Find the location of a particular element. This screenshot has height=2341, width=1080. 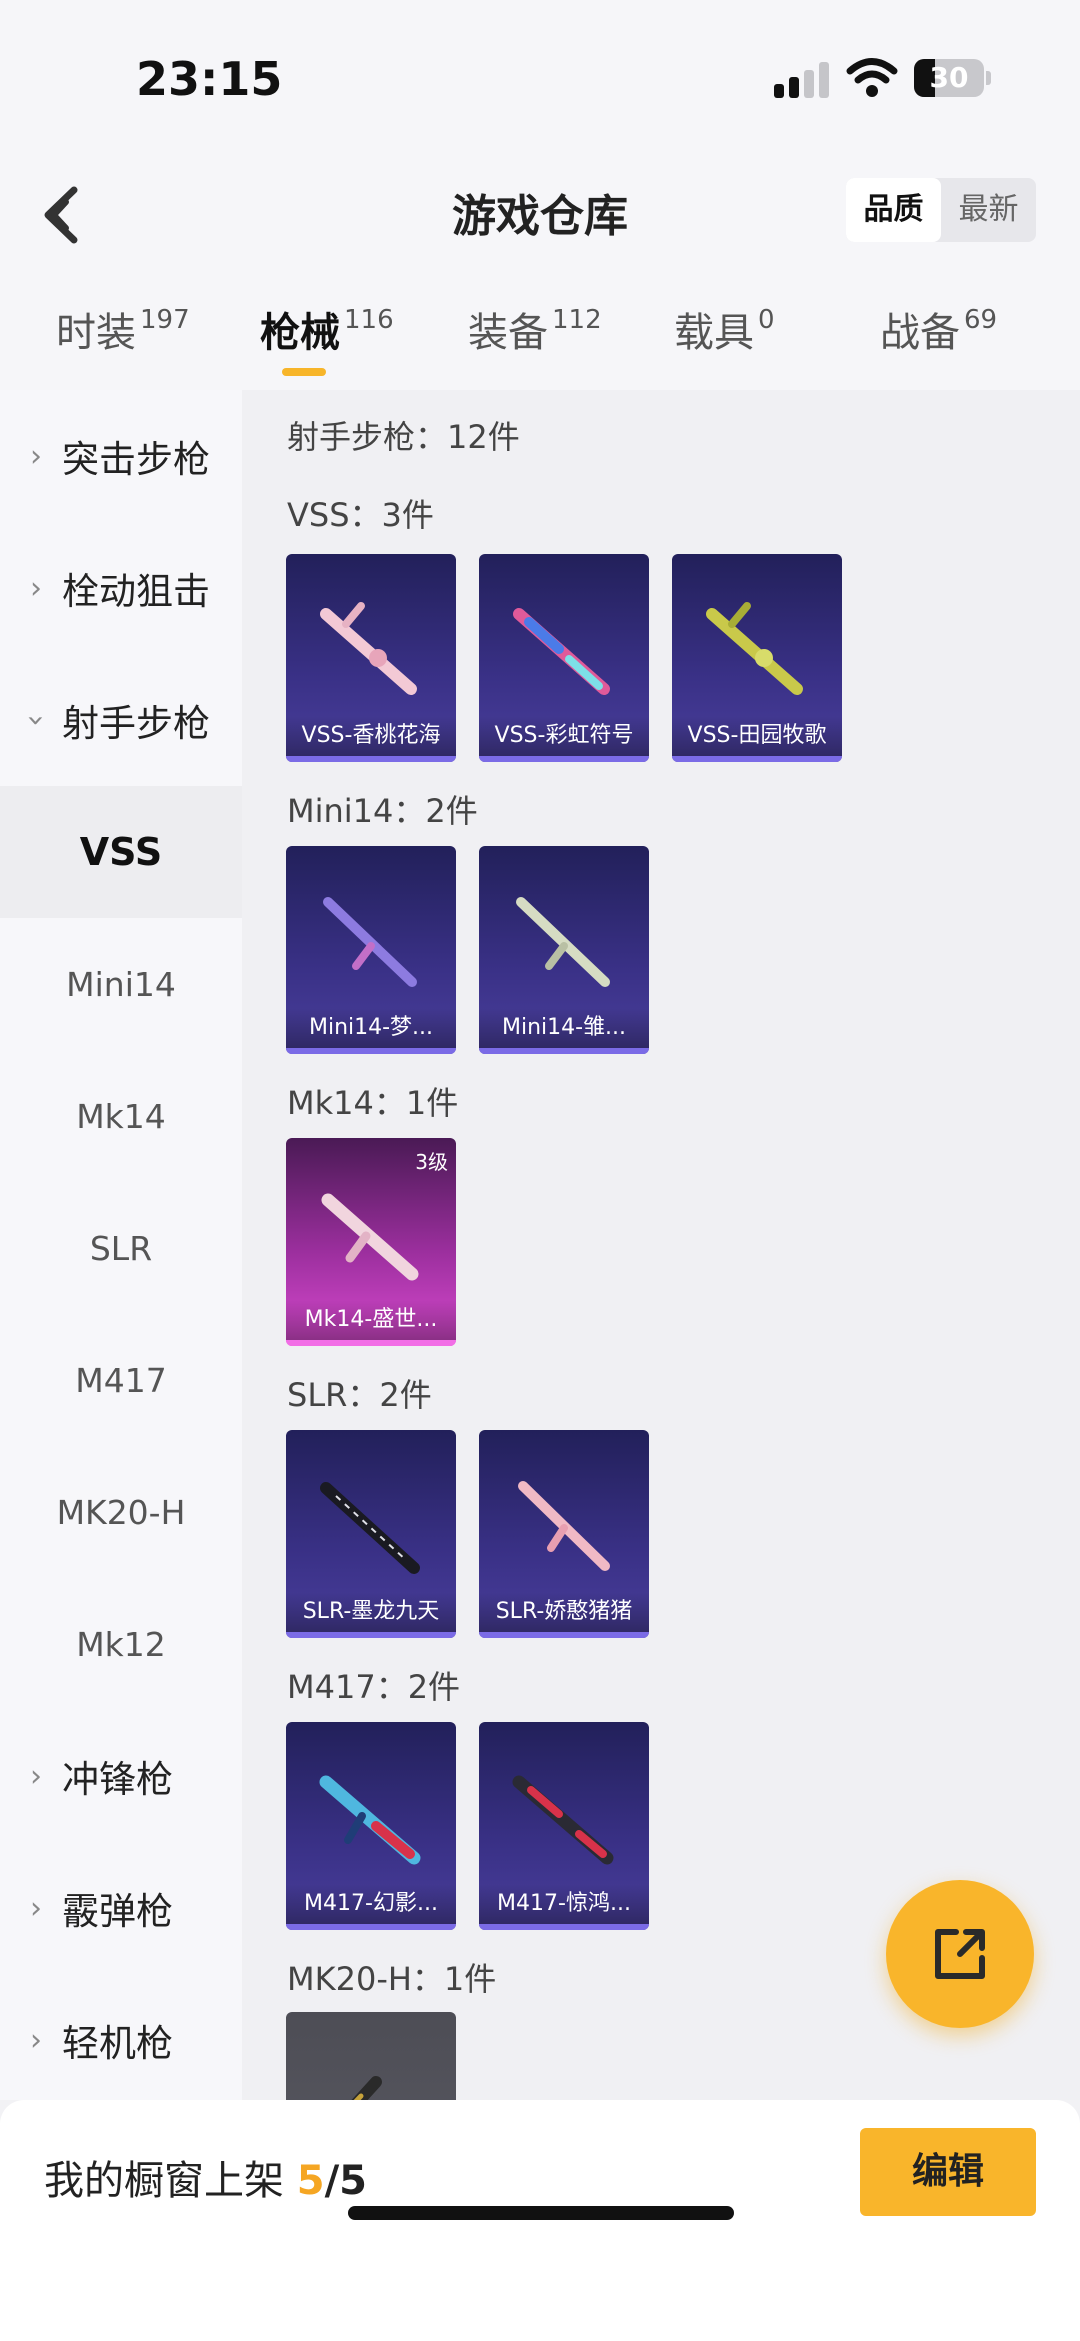

tab-firearms: 枪械 116 is located at coordinates (327, 329).